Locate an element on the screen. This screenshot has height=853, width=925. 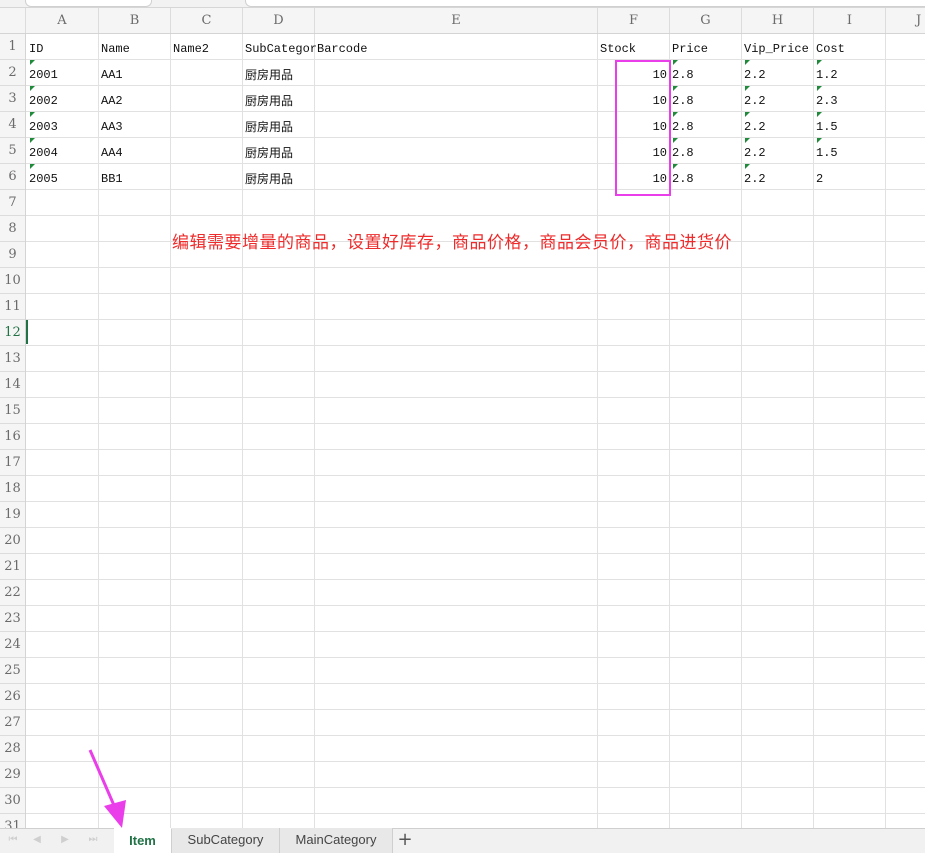
row-header: 6 is located at coordinates (12, 177).